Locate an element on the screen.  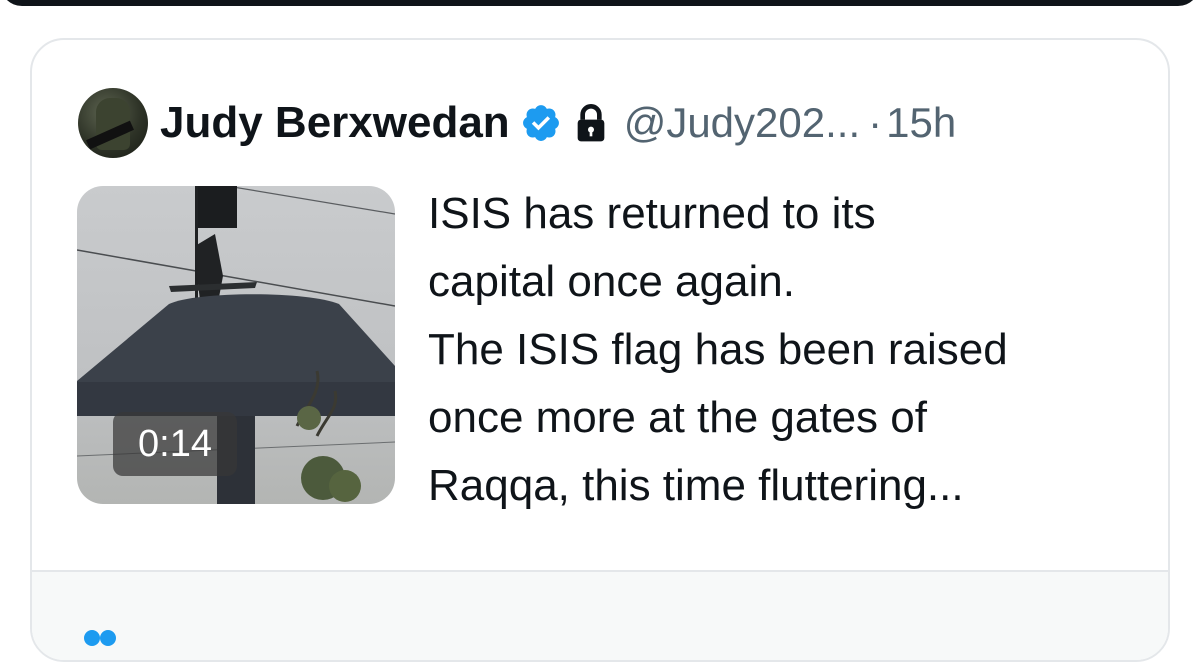
author-avatar is located at coordinates (113, 123).